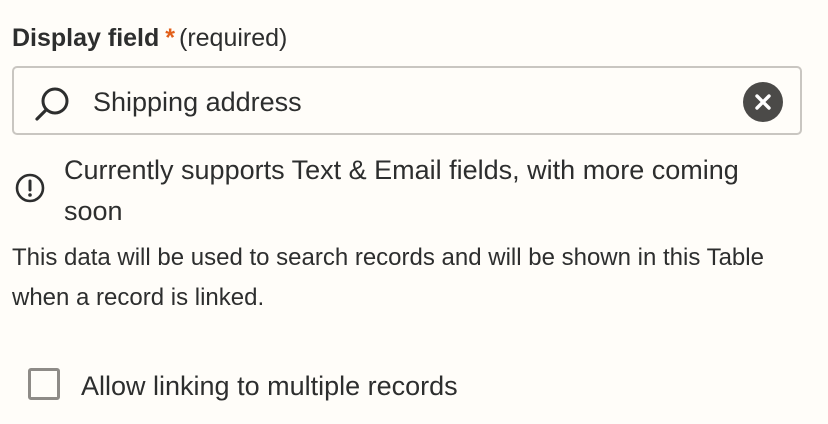 Image resolution: width=828 pixels, height=424 pixels. What do you see at coordinates (763, 102) in the screenshot?
I see `close-circle-icon` at bounding box center [763, 102].